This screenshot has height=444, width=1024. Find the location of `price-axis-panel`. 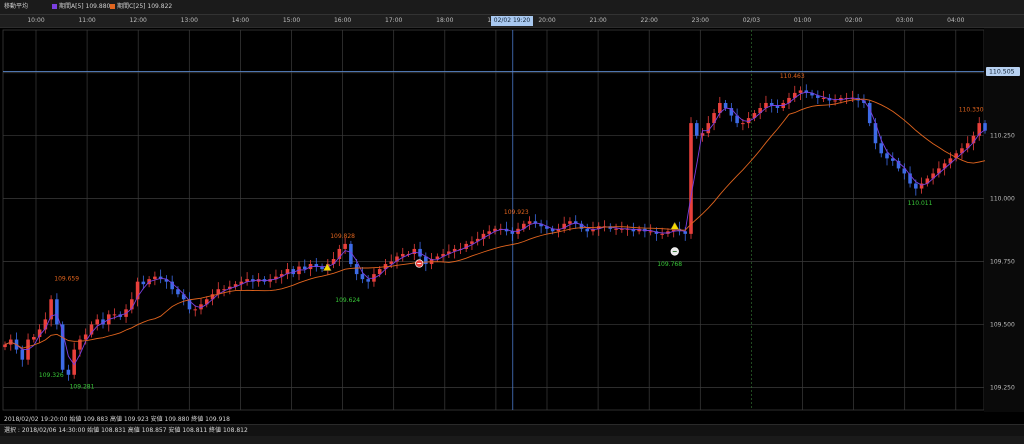

price-axis-panel is located at coordinates (1004, 220).